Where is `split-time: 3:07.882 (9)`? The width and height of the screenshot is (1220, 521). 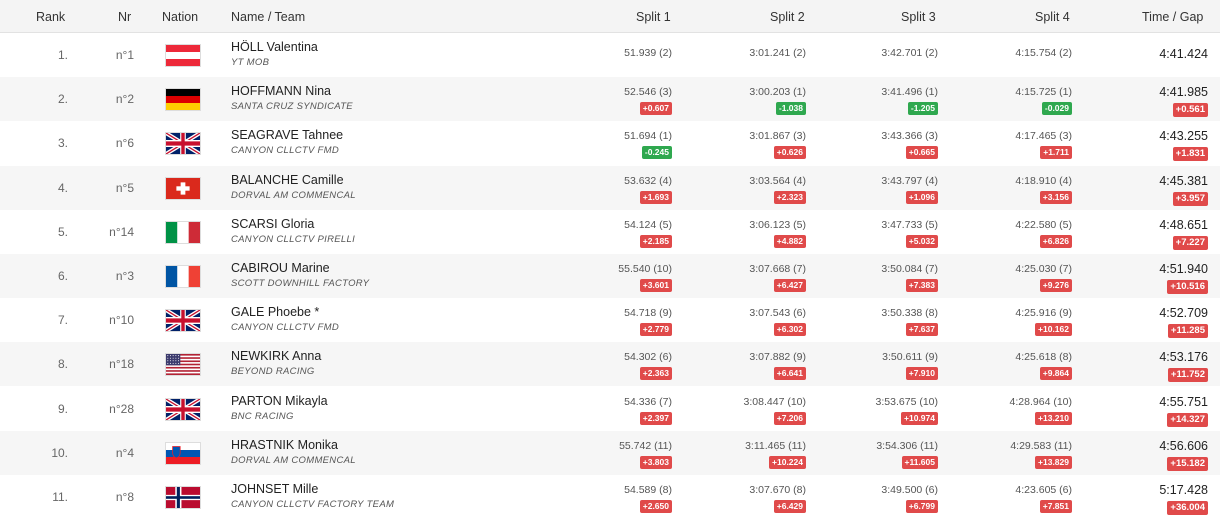
split-time: 3:07.882 (9) is located at coordinates (777, 357).